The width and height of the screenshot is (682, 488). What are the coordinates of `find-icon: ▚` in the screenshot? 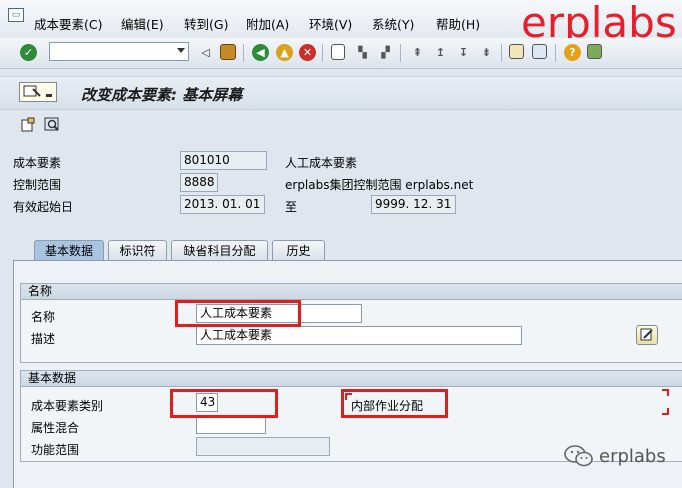 It's located at (362, 52).